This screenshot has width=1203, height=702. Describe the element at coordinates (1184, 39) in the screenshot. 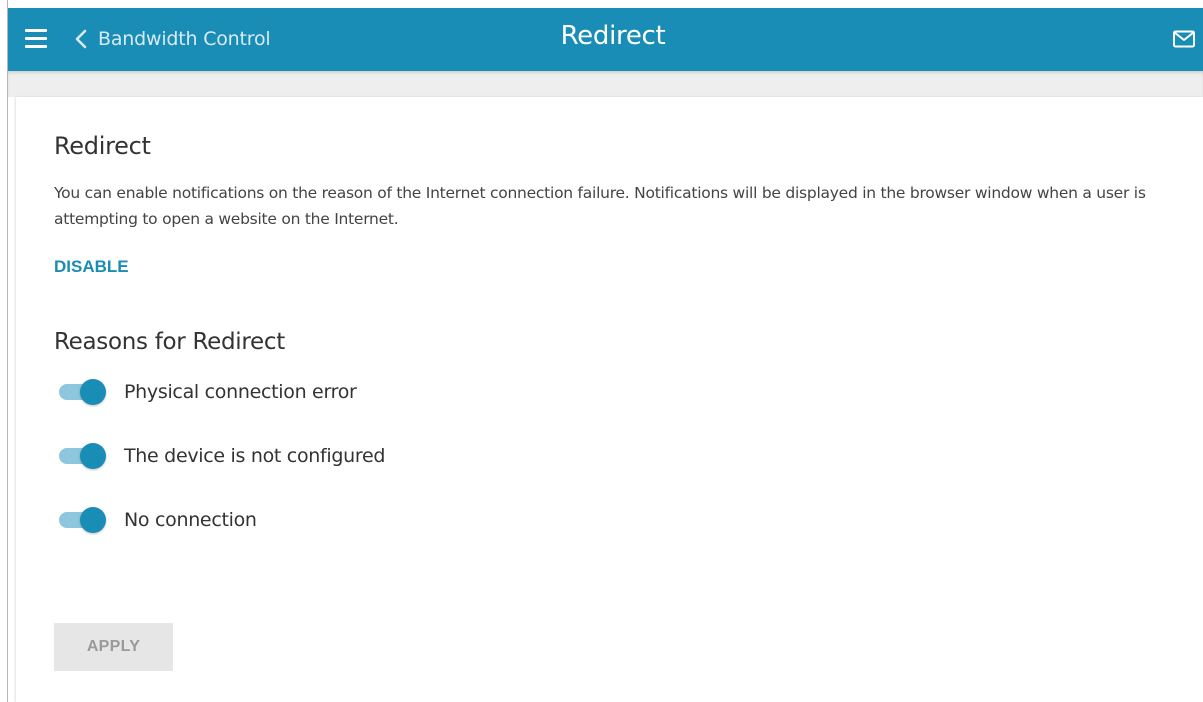

I see `envelope-icon` at that location.